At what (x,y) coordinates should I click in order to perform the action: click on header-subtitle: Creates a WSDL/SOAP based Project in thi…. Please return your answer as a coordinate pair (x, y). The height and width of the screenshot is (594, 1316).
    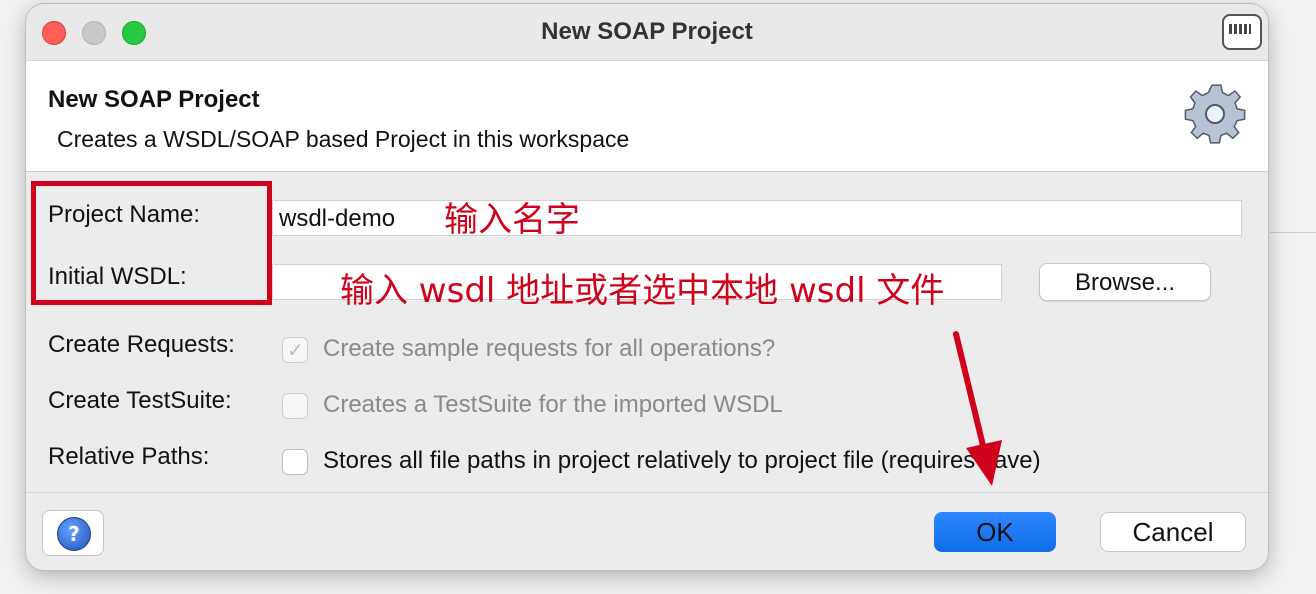
    Looking at the image, I should click on (343, 139).